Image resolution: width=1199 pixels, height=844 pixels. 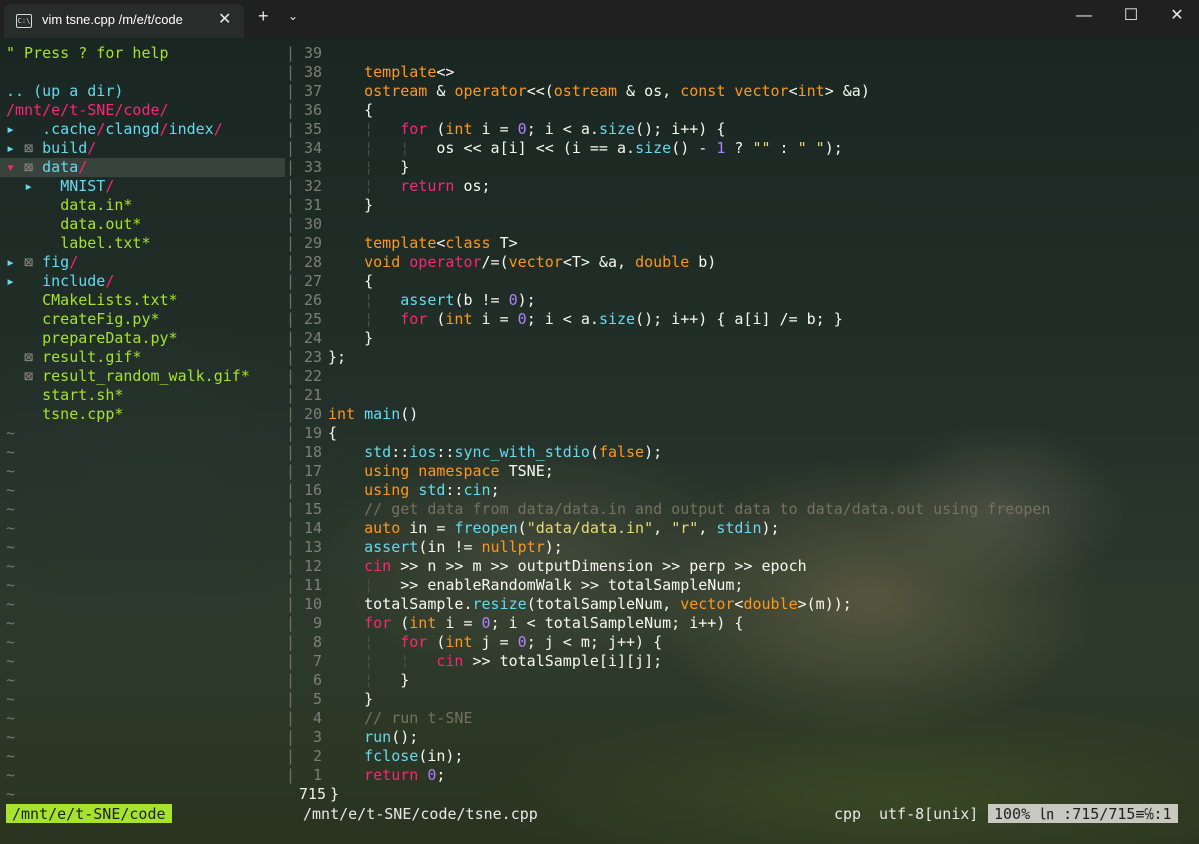 I want to click on code-line: | 26 ¦ assert(b != 0);, so click(x=742, y=300).